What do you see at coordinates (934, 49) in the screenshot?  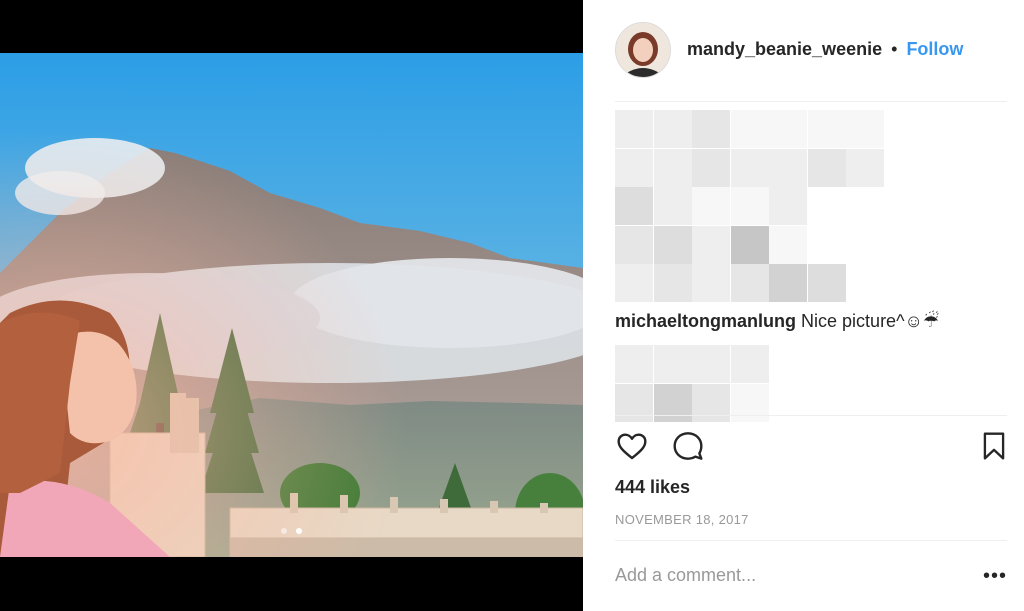 I see `follow-button: Follow` at bounding box center [934, 49].